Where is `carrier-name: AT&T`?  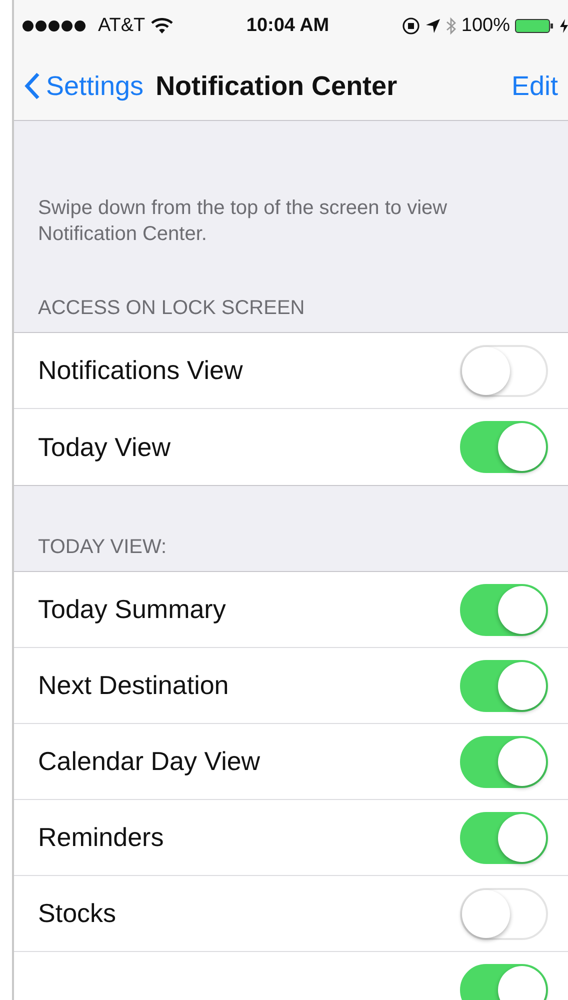
carrier-name: AT&T is located at coordinates (122, 26).